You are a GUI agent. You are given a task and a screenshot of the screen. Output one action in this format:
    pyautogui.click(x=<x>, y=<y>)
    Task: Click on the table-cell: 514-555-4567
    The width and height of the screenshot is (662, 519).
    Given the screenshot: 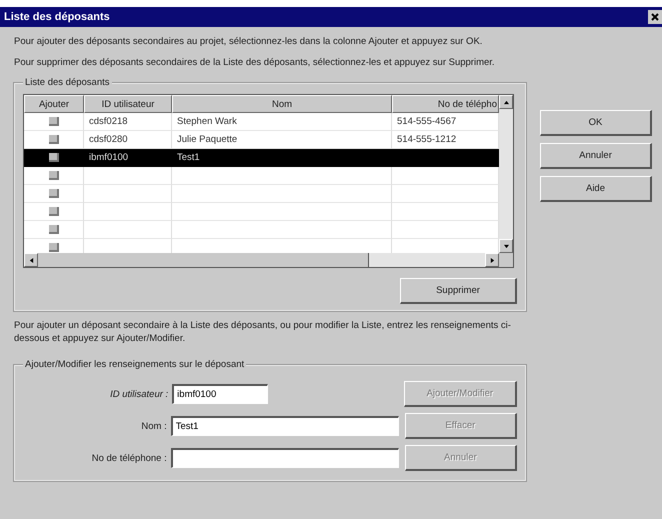 What is the action you would take?
    pyautogui.click(x=426, y=121)
    